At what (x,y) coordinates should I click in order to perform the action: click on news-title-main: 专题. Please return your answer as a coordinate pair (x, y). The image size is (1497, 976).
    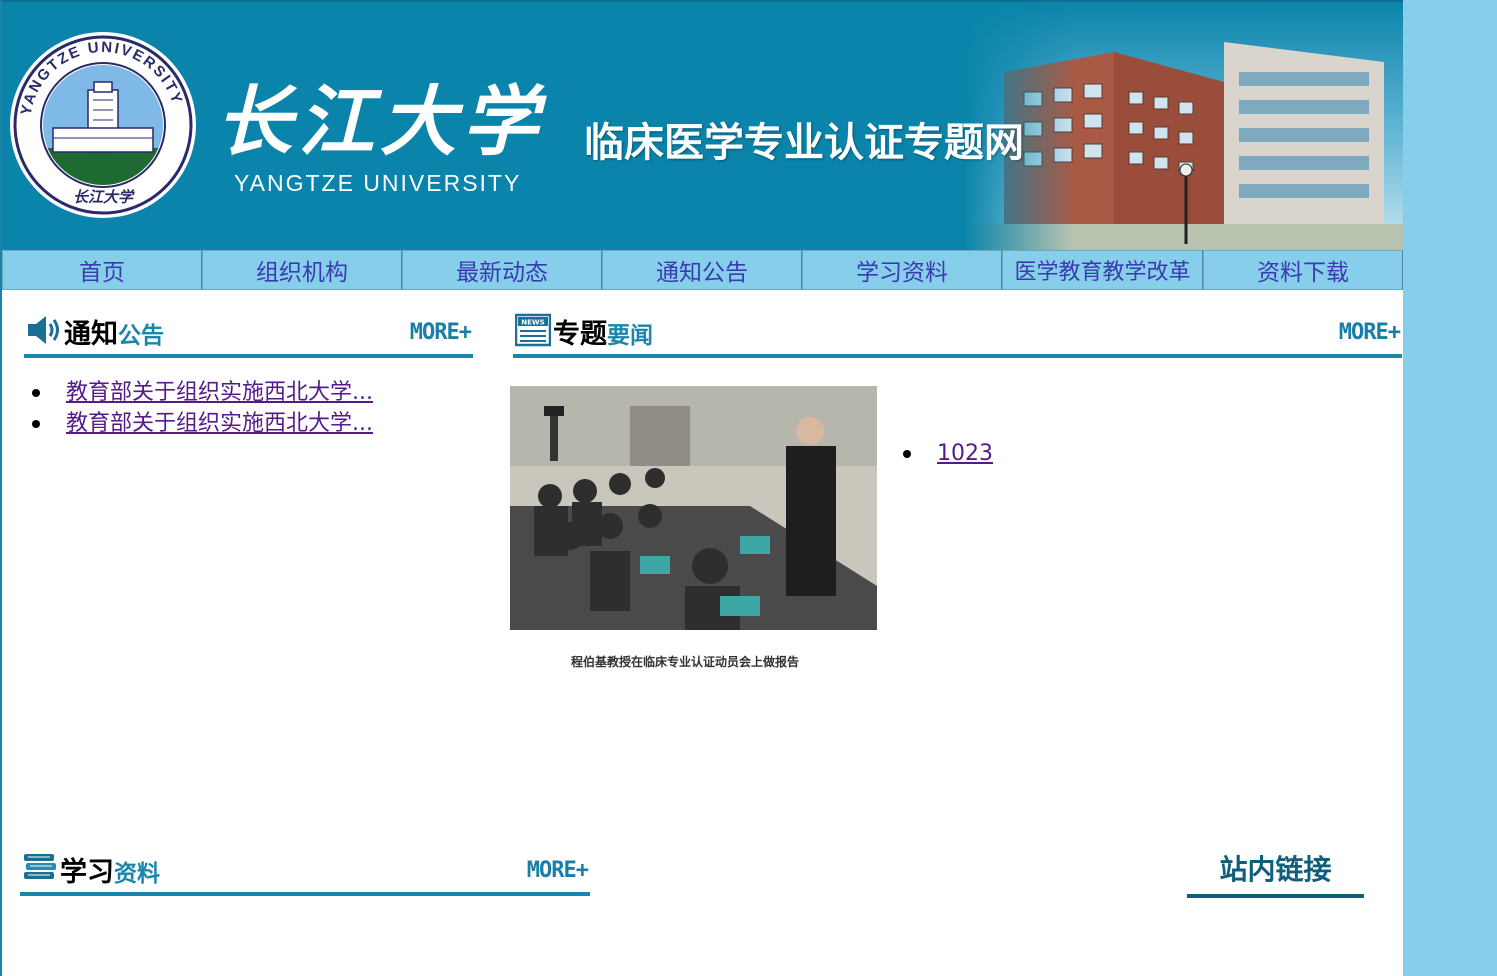
    Looking at the image, I should click on (580, 334).